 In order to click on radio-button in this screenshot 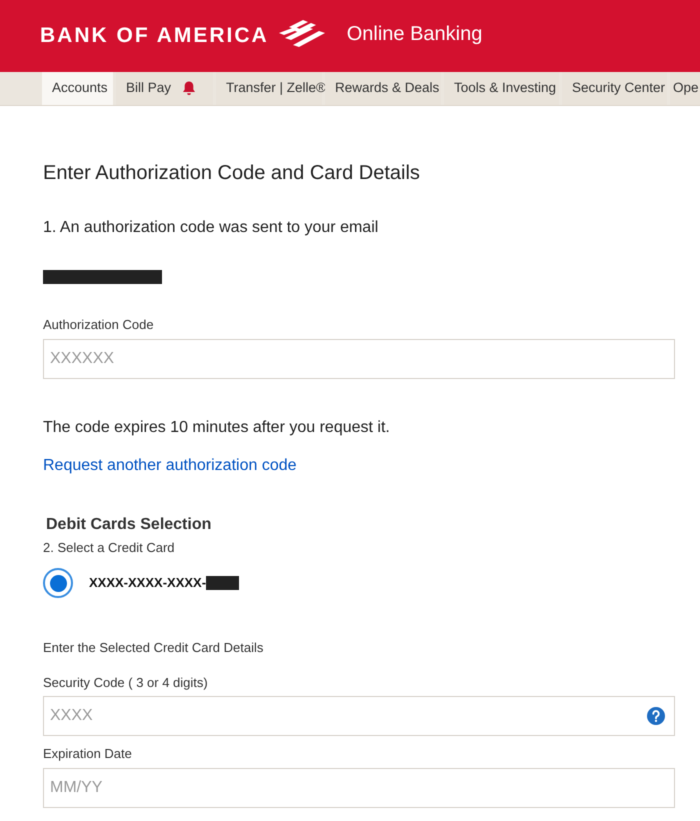, I will do `click(58, 583)`.